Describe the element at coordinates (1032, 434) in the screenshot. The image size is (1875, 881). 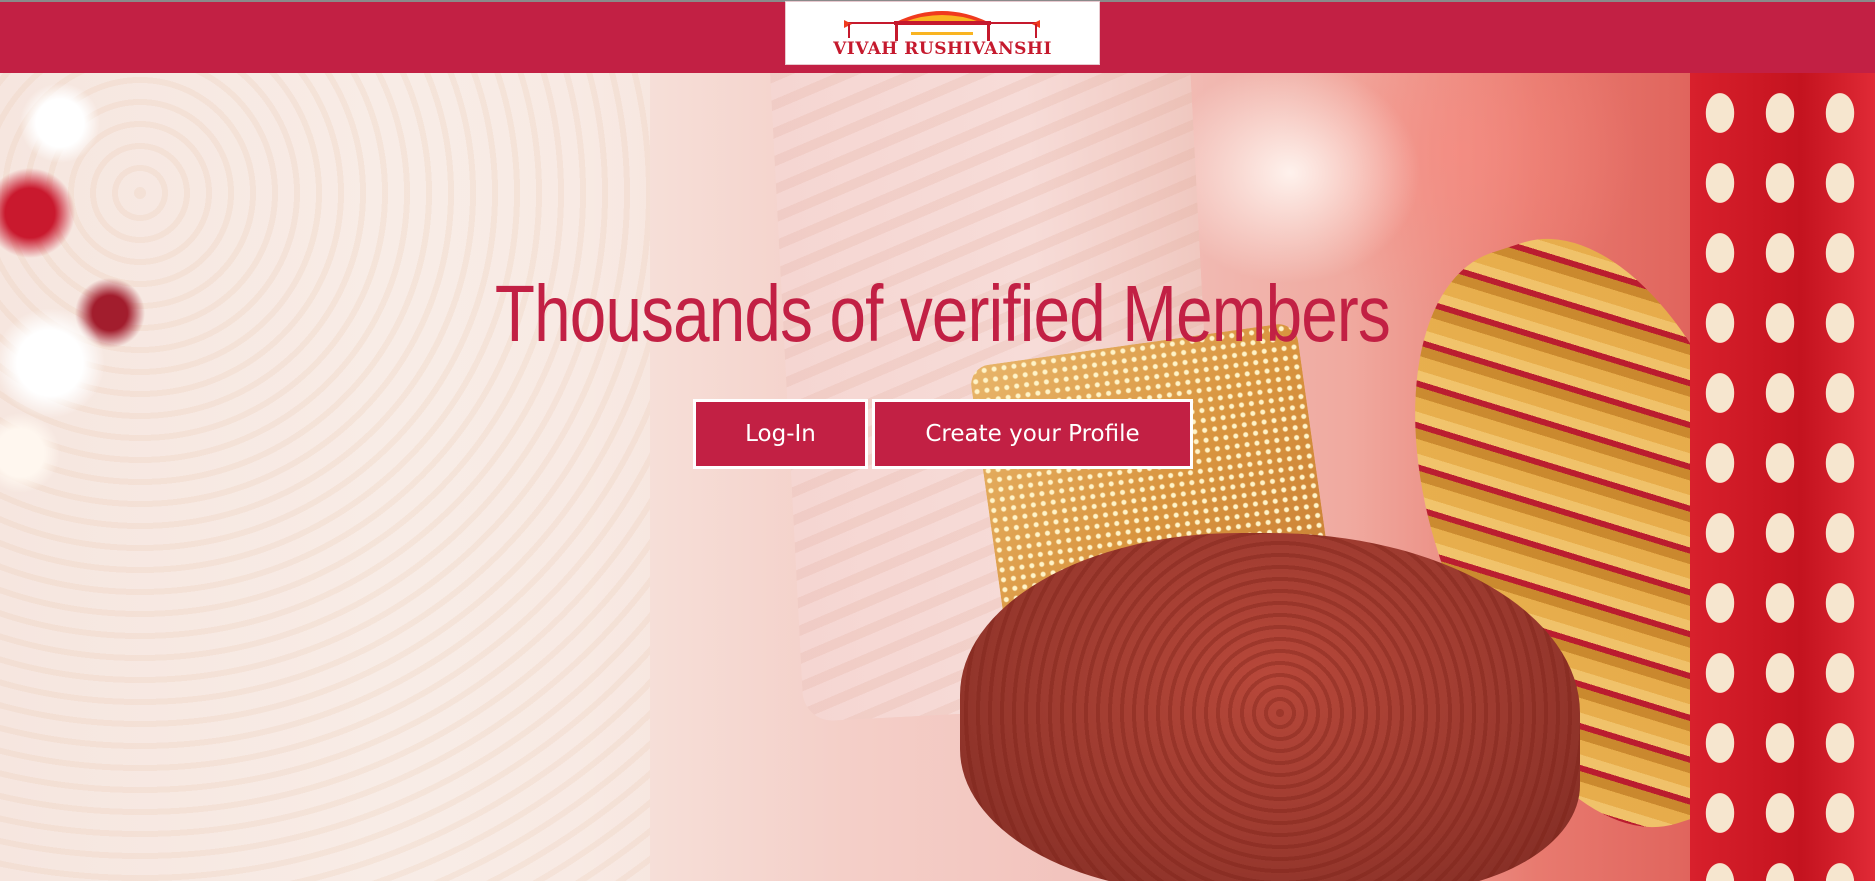
I see `create-profile-button: Create your Profile` at that location.